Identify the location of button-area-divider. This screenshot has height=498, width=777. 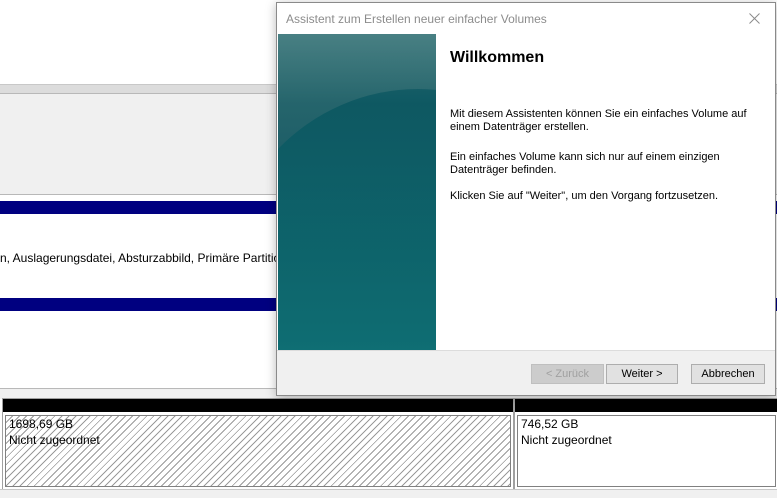
(526, 350).